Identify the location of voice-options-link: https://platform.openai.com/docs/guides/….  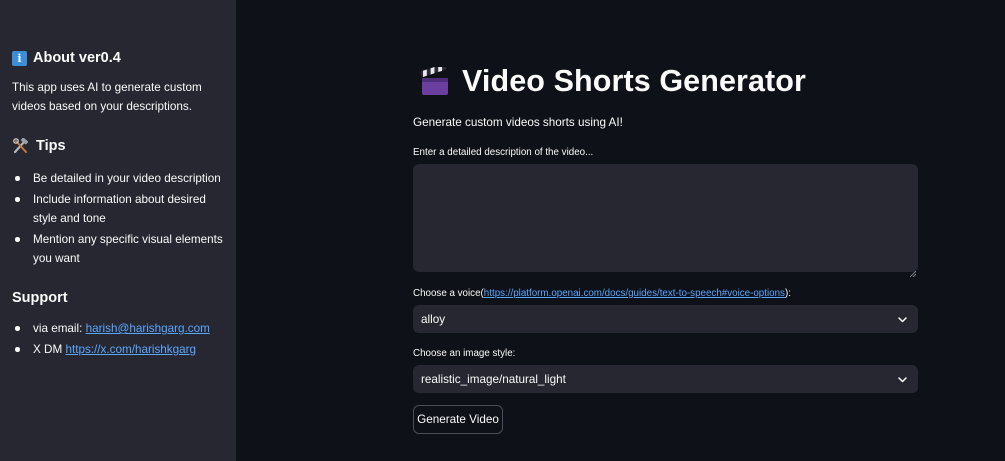
(634, 293).